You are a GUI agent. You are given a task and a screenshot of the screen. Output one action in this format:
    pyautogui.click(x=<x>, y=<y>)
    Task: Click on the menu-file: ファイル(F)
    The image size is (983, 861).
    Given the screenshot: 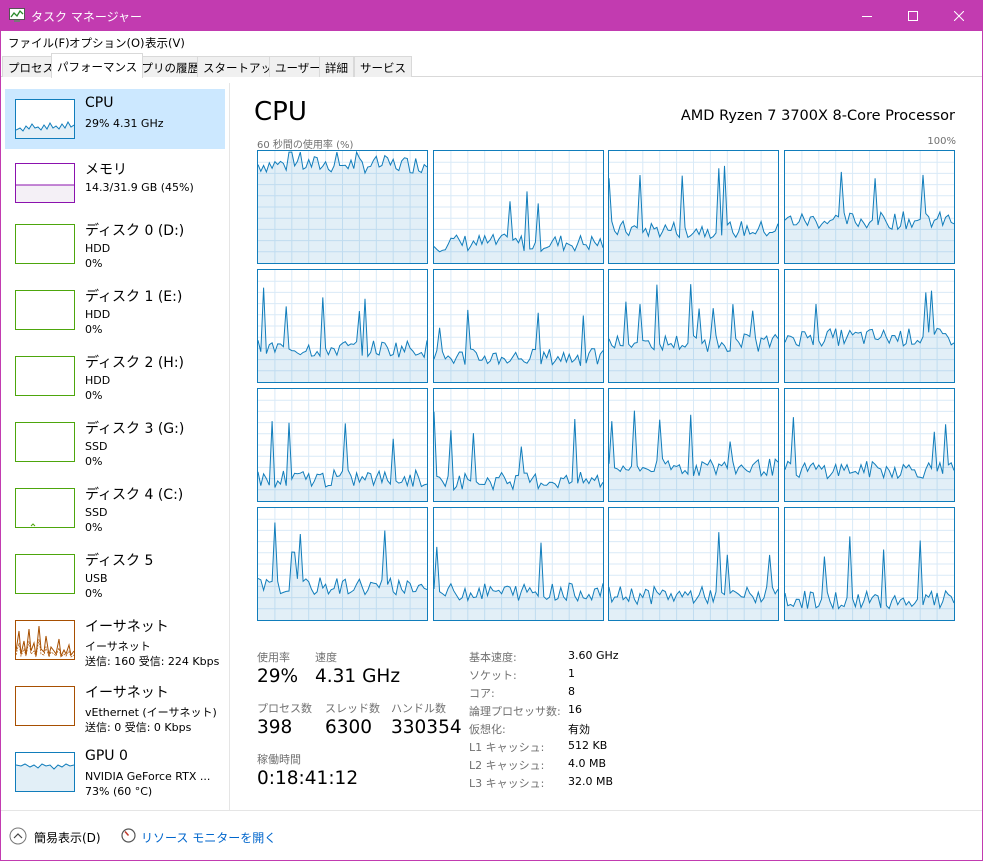 What is the action you would take?
    pyautogui.click(x=39, y=43)
    